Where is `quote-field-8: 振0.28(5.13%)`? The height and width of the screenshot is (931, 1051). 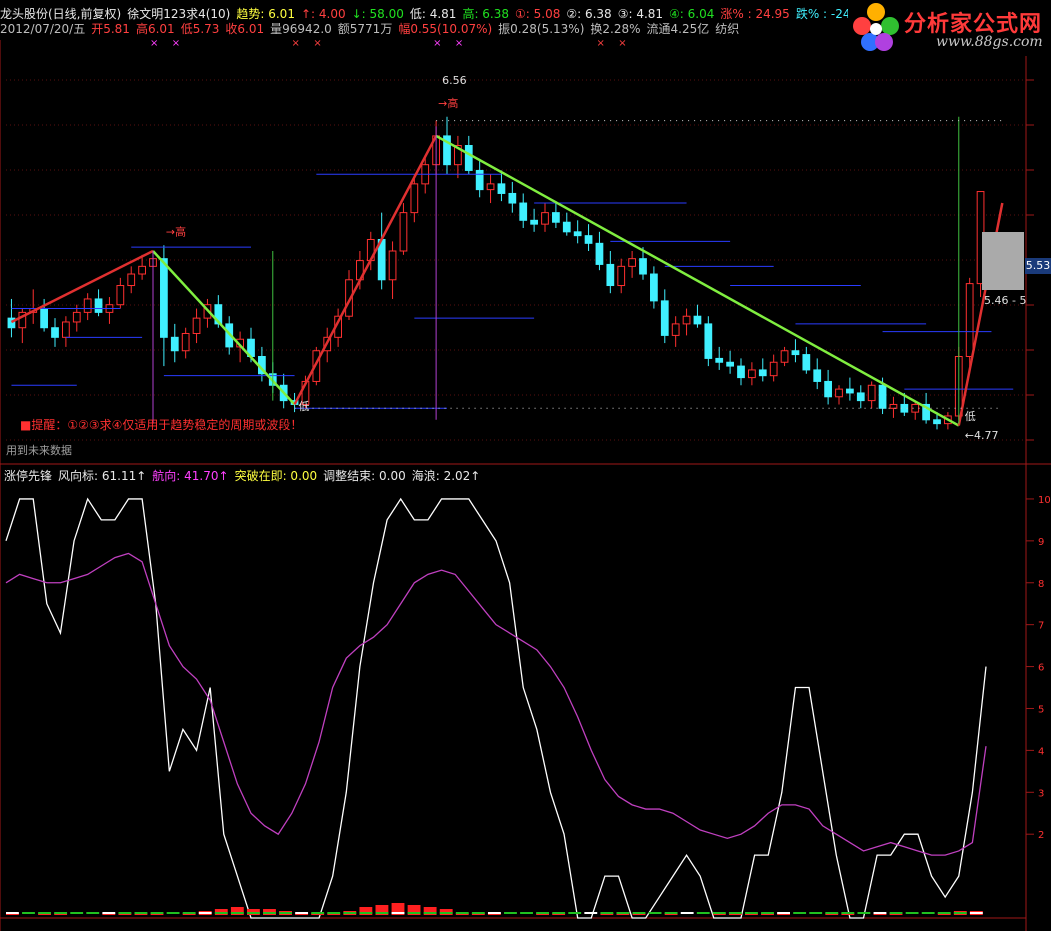 quote-field-8: 振0.28(5.13%) is located at coordinates (541, 29).